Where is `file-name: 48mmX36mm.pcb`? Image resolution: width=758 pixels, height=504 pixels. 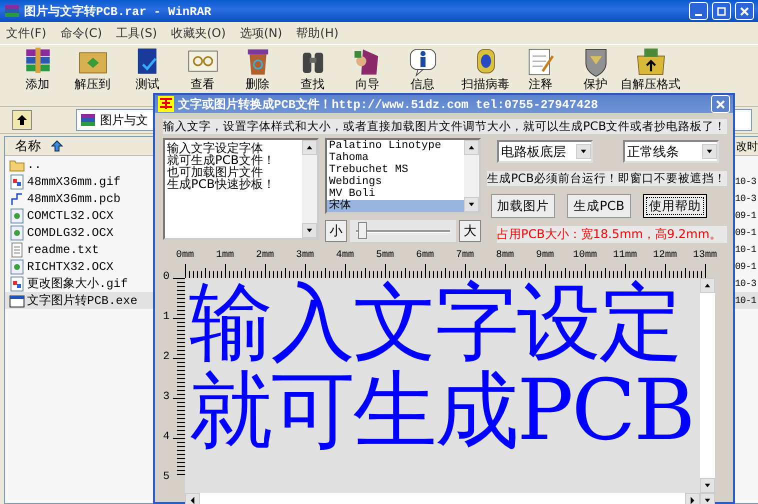 file-name: 48mmX36mm.pcb is located at coordinates (74, 199).